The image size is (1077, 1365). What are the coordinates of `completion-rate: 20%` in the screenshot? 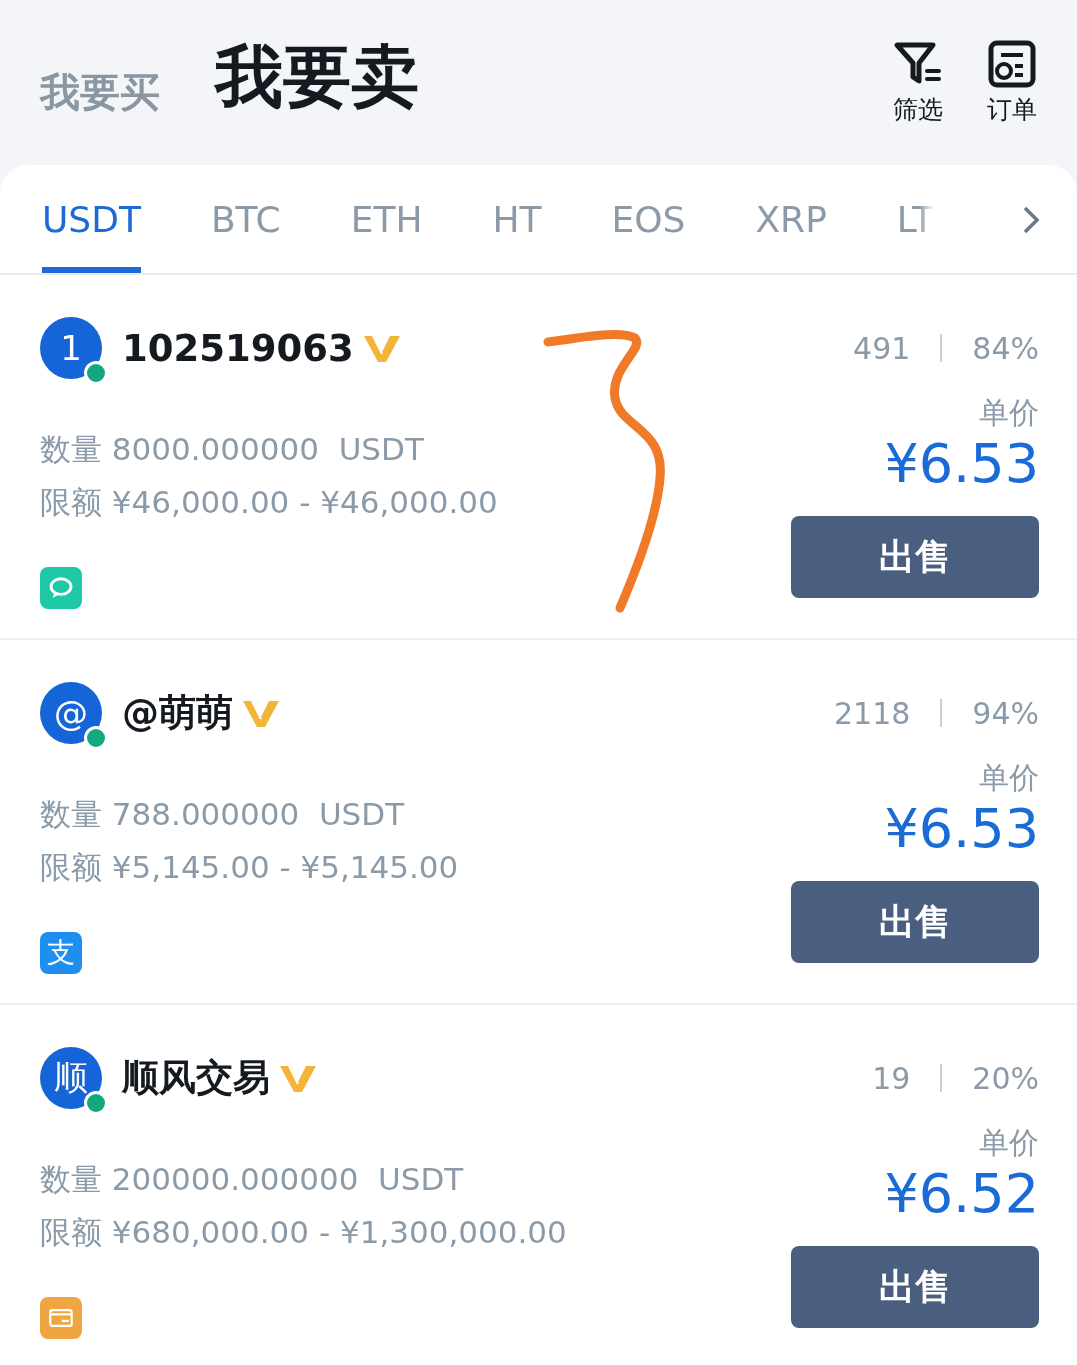 It's located at (1005, 1078).